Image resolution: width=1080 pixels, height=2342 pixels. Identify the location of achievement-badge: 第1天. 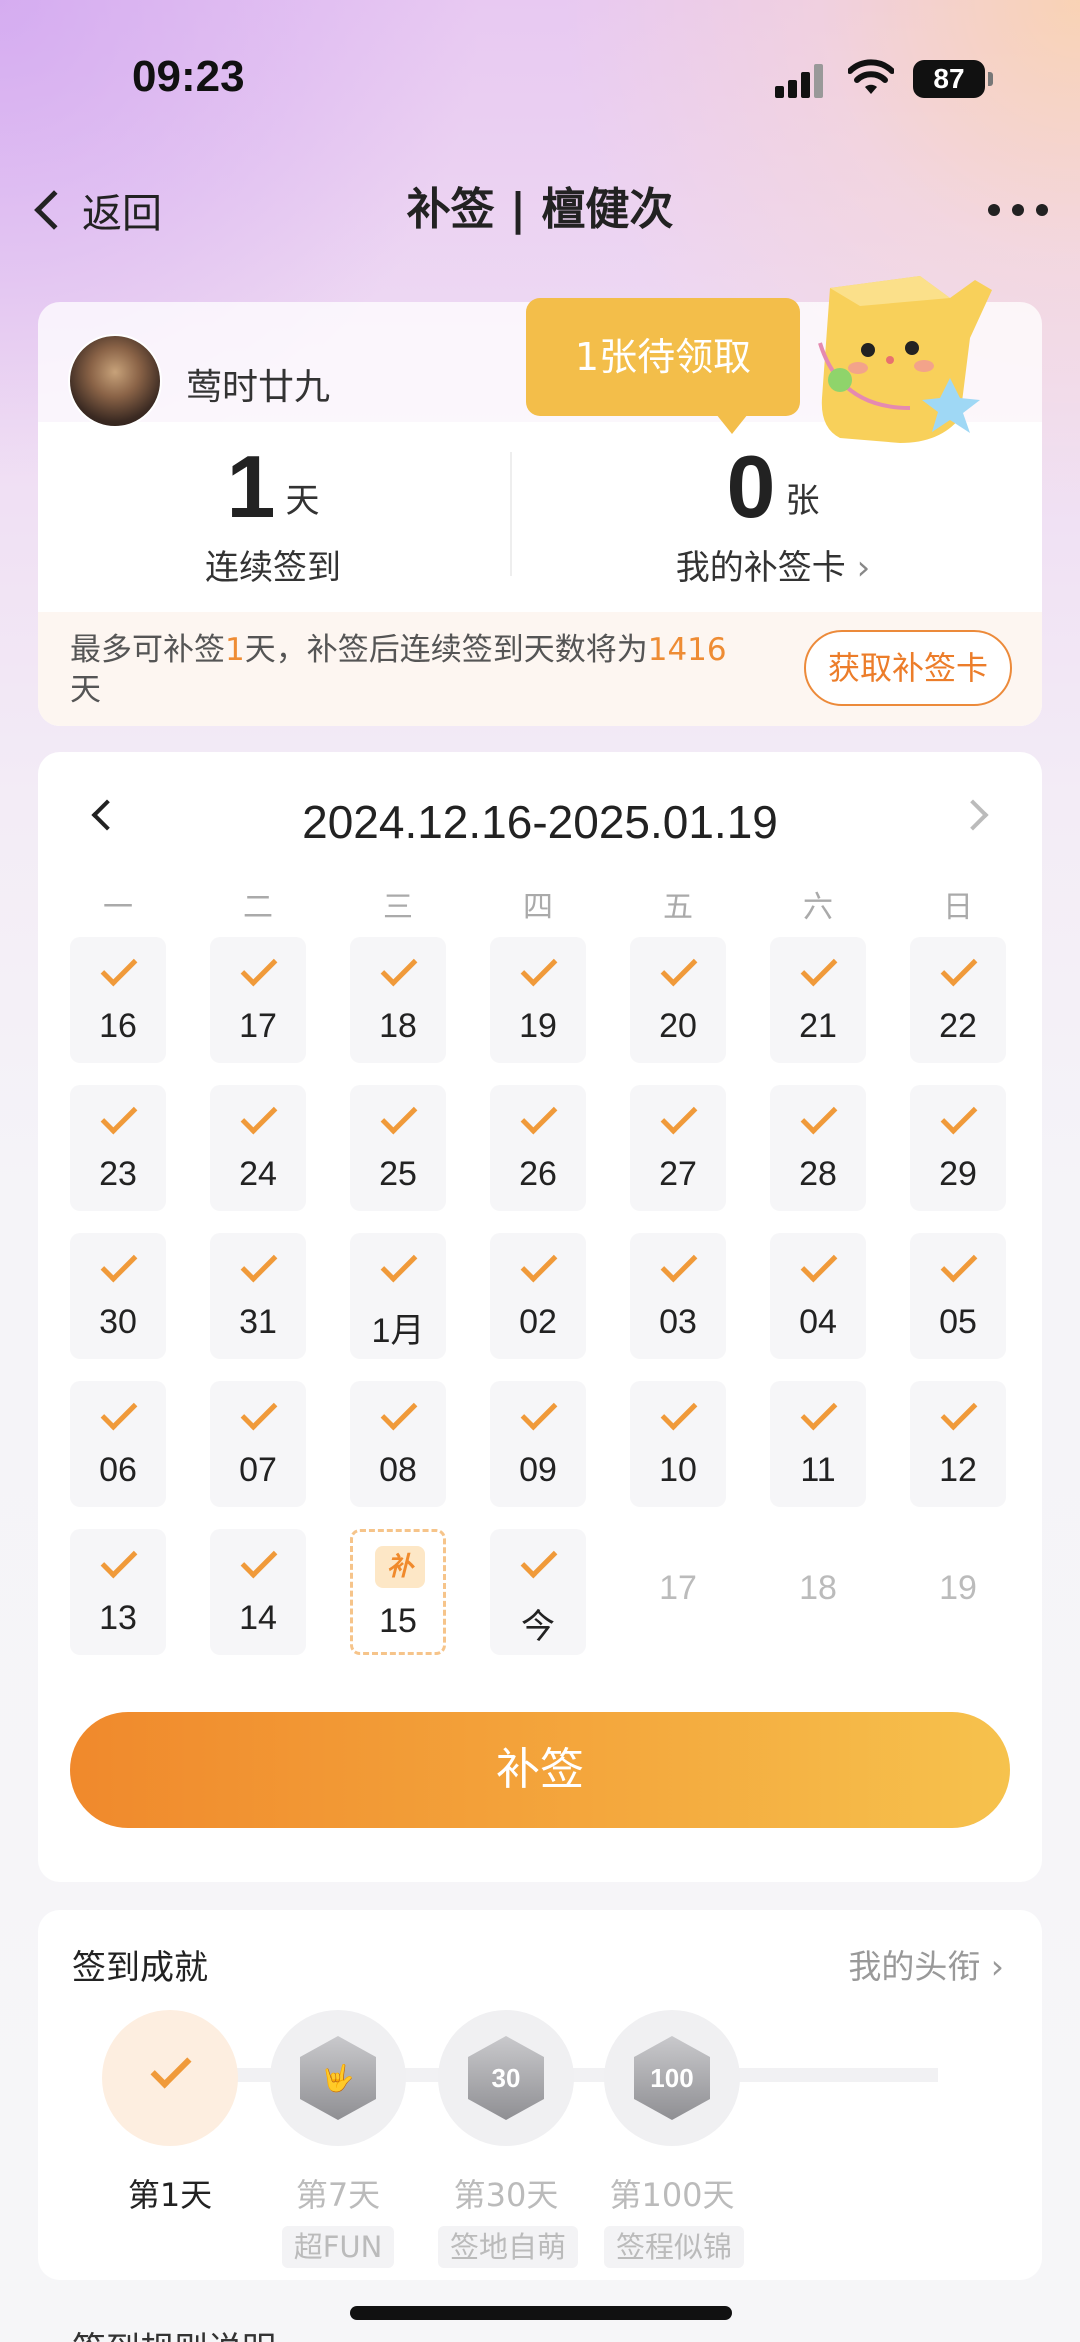
(170, 2113).